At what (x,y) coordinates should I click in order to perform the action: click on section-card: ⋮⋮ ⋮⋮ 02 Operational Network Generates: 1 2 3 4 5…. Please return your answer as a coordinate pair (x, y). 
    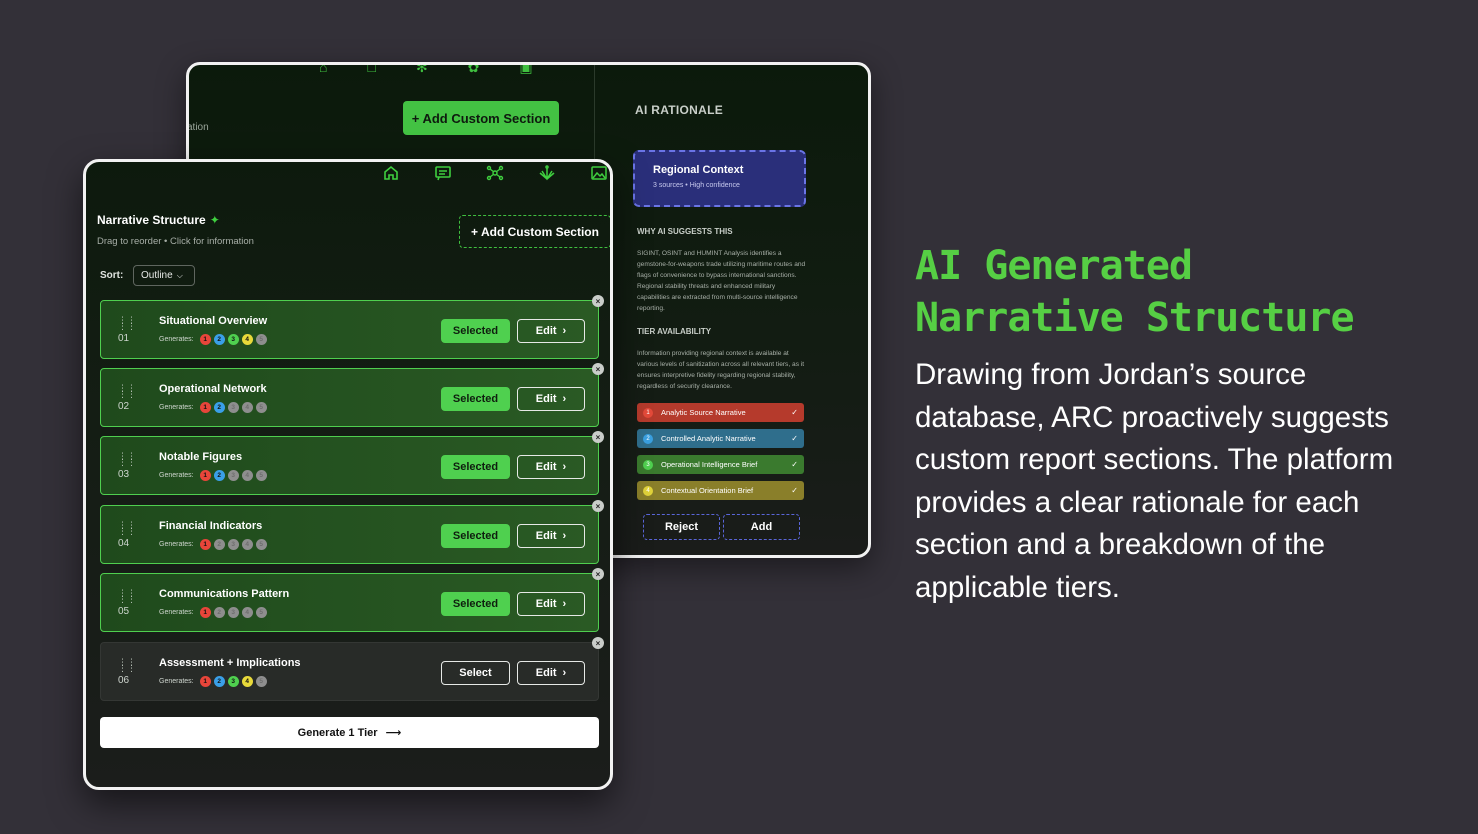
    Looking at the image, I should click on (352, 395).